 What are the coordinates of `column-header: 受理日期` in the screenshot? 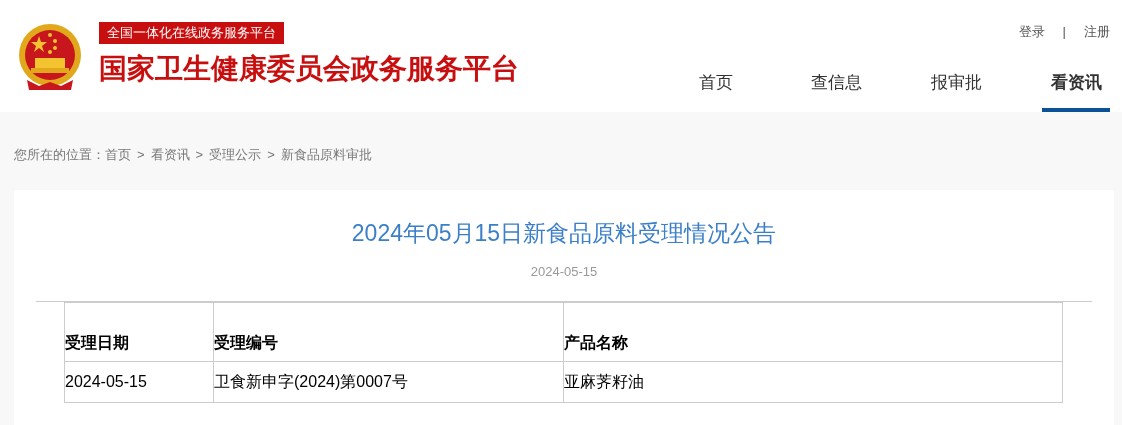 It's located at (139, 332).